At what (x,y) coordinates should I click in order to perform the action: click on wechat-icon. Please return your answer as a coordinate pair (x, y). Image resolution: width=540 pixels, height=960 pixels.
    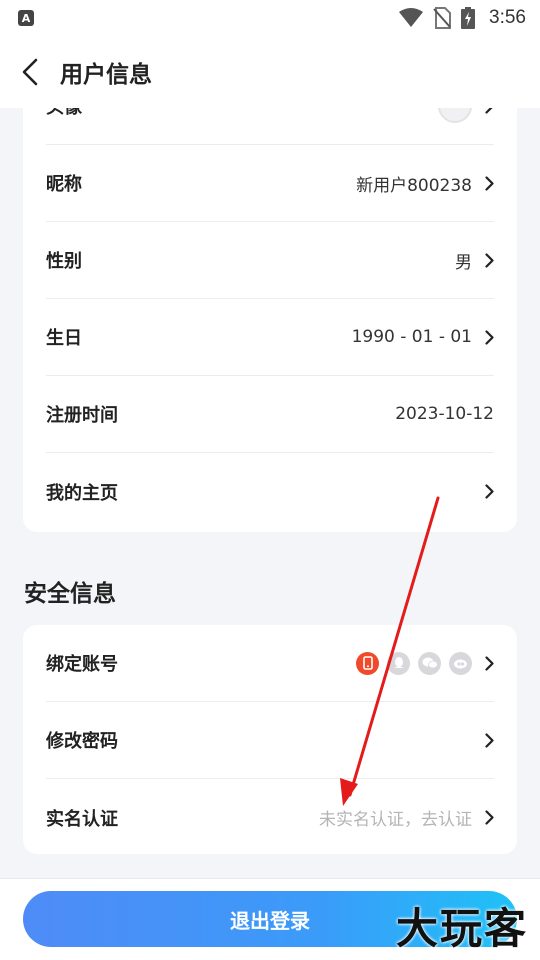
    Looking at the image, I should click on (429, 663).